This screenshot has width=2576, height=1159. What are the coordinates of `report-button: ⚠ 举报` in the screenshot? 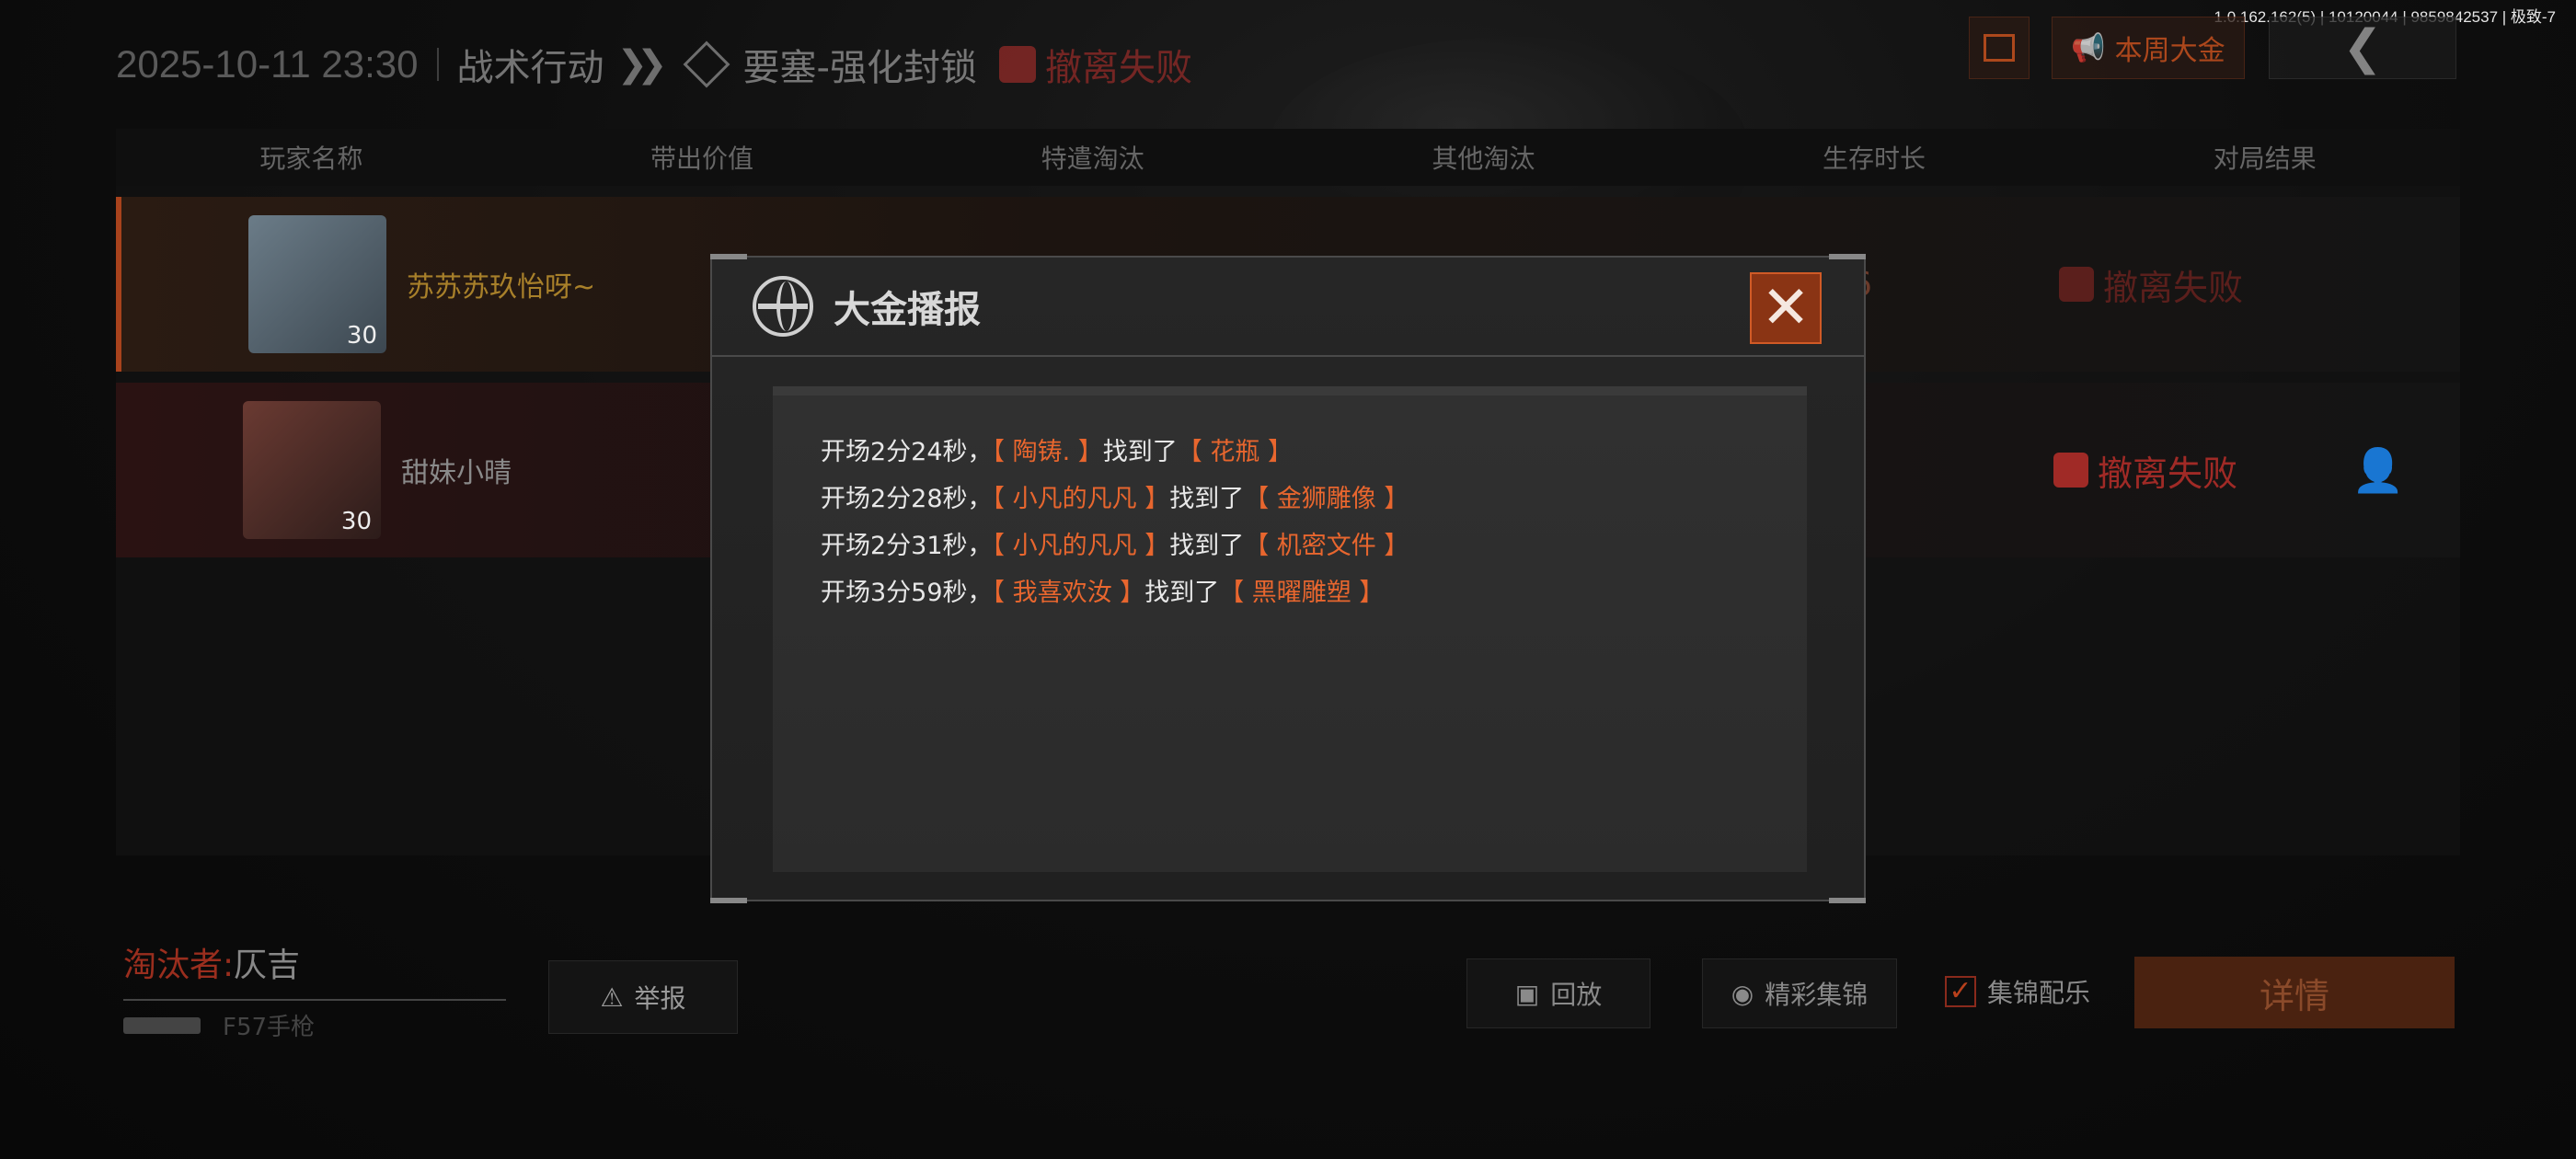 It's located at (643, 997).